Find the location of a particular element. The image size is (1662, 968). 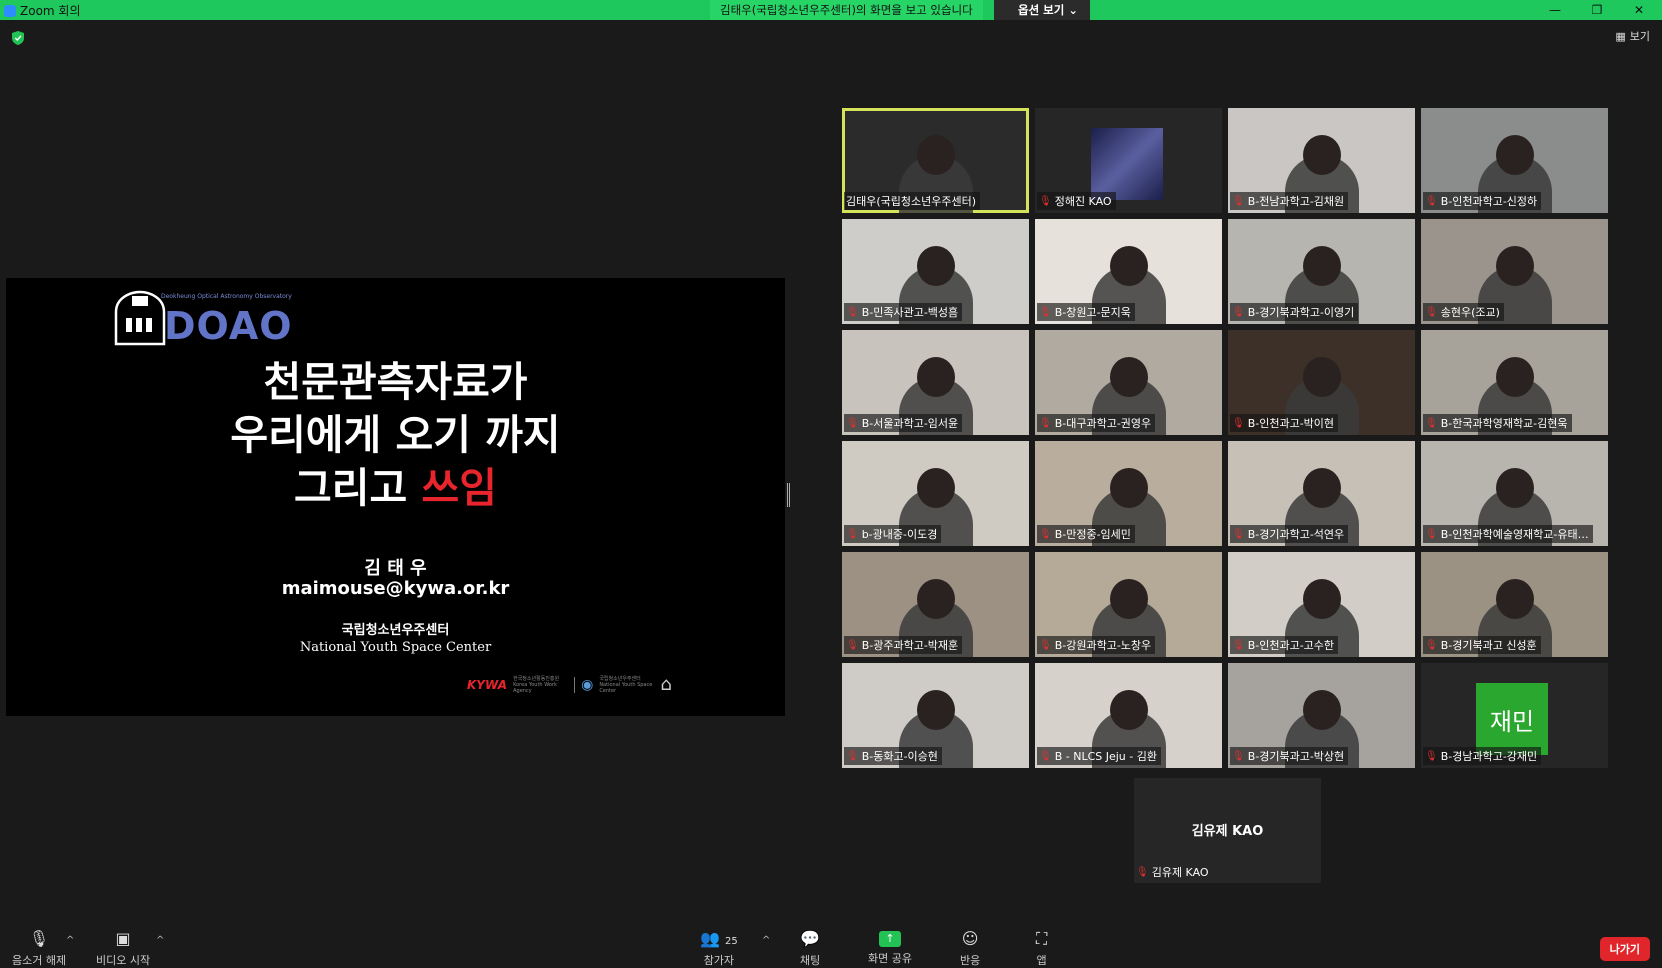

participant-label: 🎙 B-강원과학고-노창우 is located at coordinates (1096, 645).